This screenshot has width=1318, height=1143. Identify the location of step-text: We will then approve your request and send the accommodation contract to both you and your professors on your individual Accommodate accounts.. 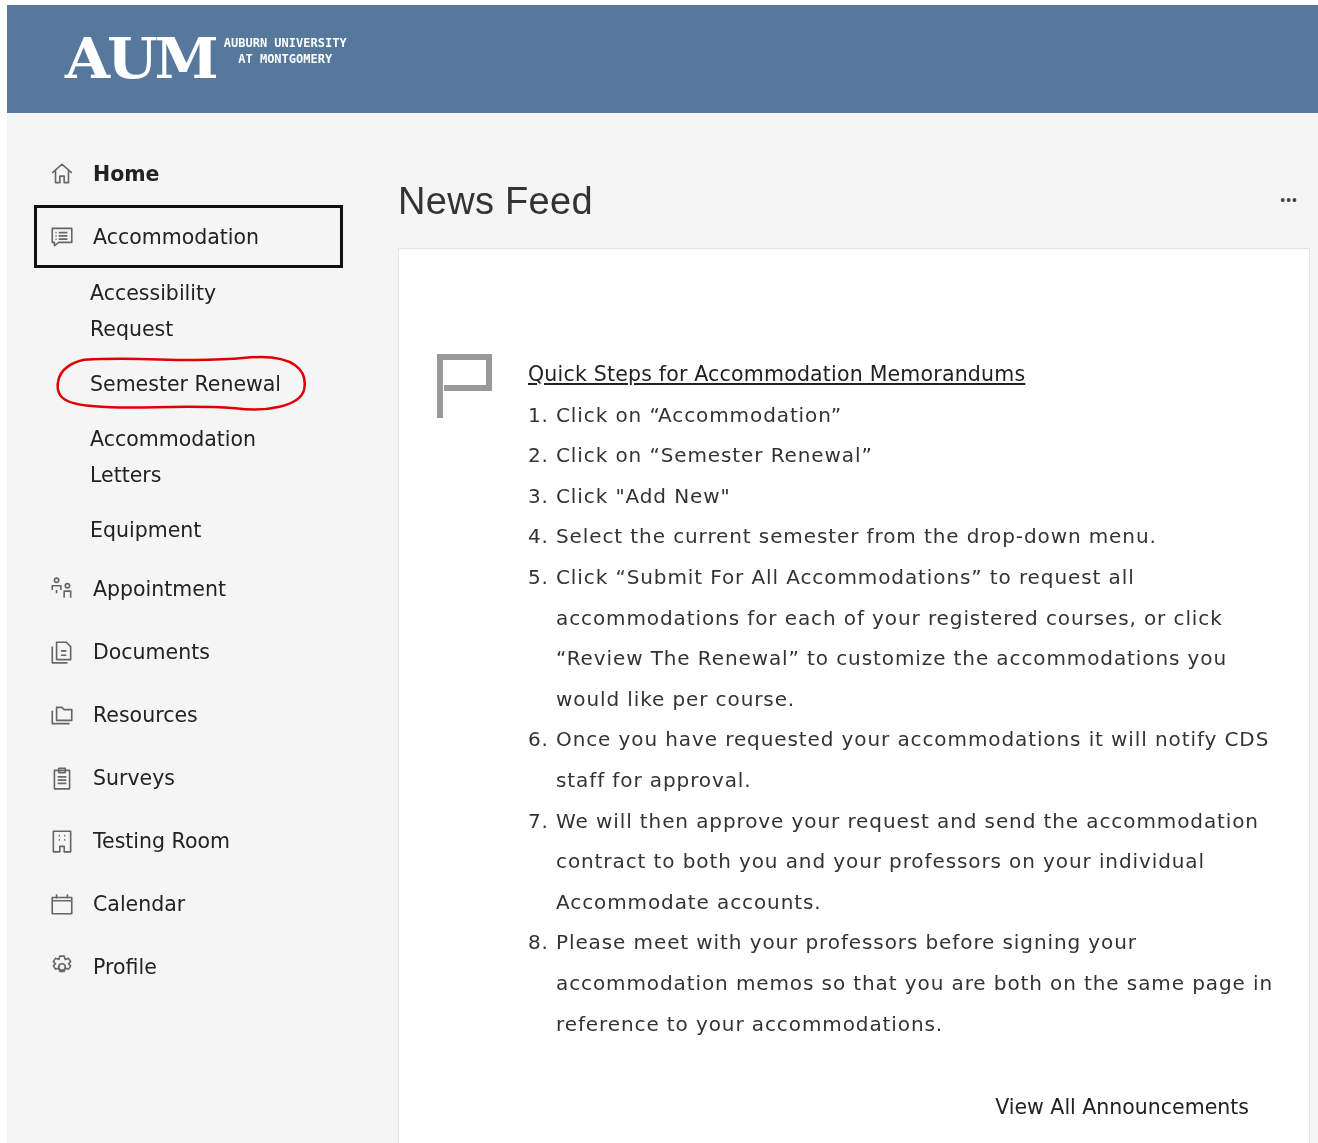
(908, 861).